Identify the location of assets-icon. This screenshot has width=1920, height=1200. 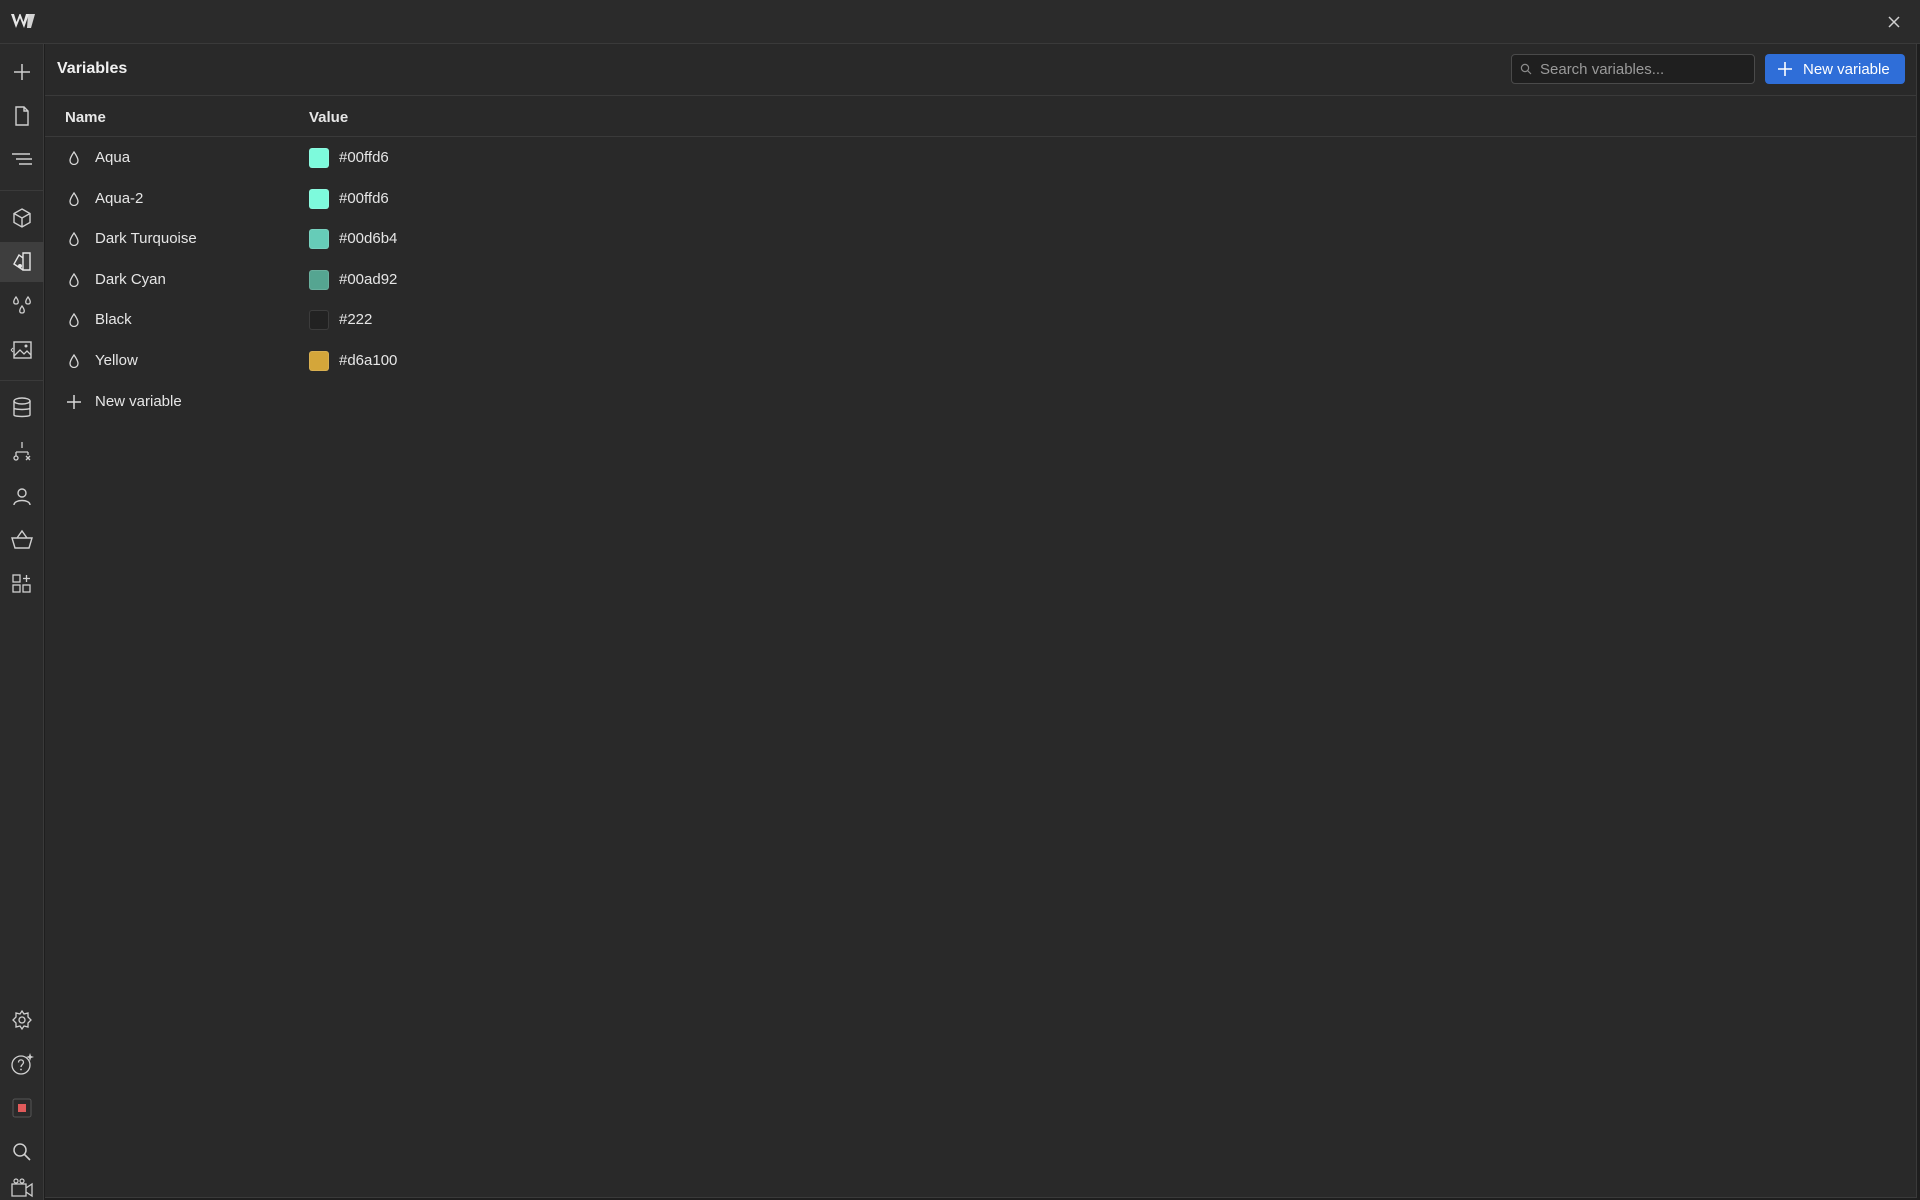
(22, 350).